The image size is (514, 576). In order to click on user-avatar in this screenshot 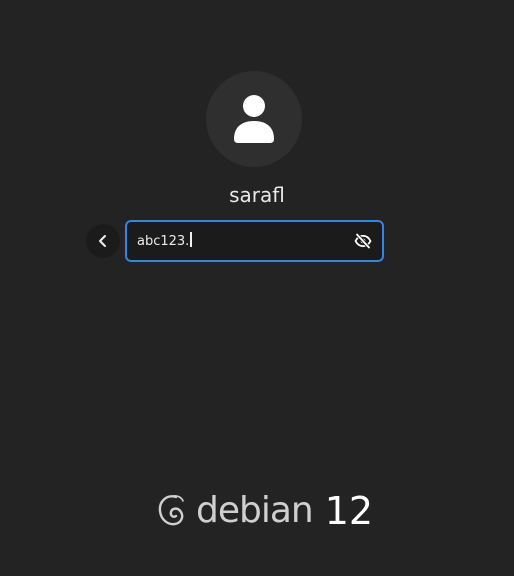, I will do `click(254, 119)`.